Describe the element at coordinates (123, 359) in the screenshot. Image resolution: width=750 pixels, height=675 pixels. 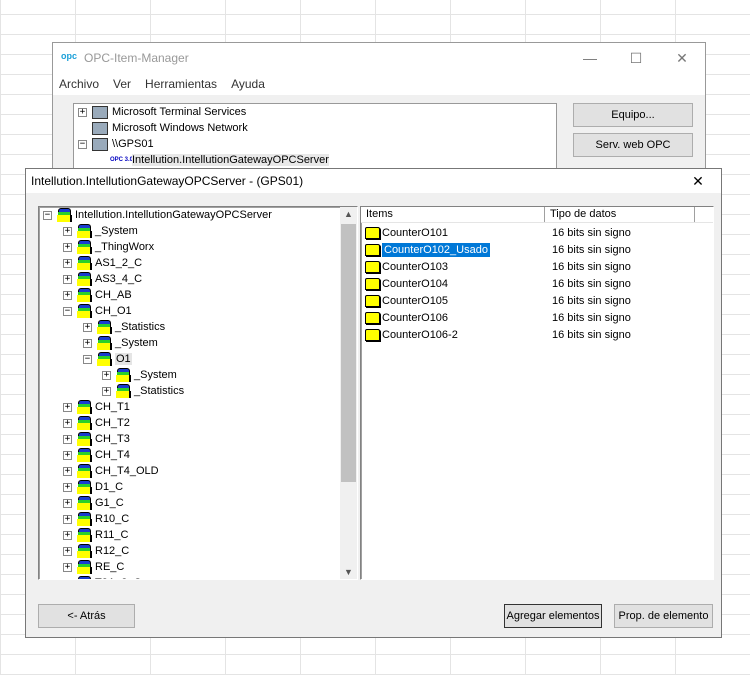
I see `node-label: O1` at that location.